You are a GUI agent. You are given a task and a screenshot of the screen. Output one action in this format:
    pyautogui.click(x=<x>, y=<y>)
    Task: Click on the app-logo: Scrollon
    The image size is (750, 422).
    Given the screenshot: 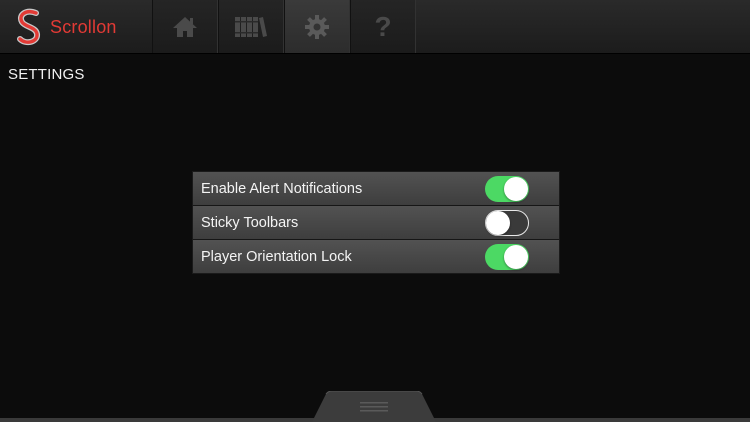 What is the action you would take?
    pyautogui.click(x=65, y=27)
    